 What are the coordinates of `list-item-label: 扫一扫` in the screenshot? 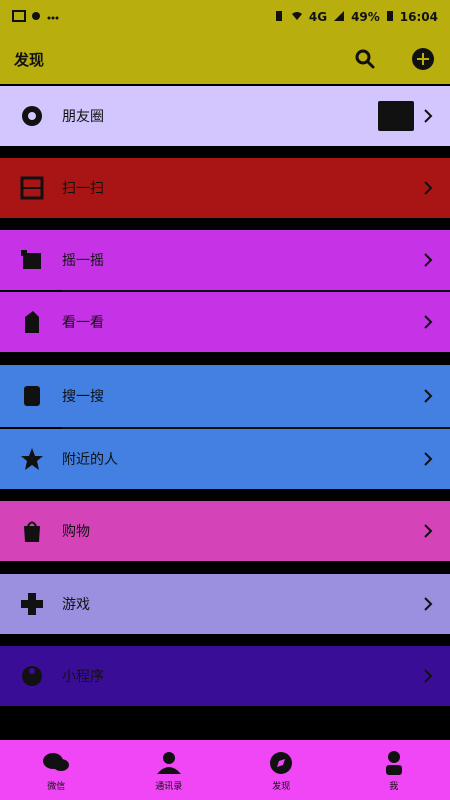 It's located at (83, 189).